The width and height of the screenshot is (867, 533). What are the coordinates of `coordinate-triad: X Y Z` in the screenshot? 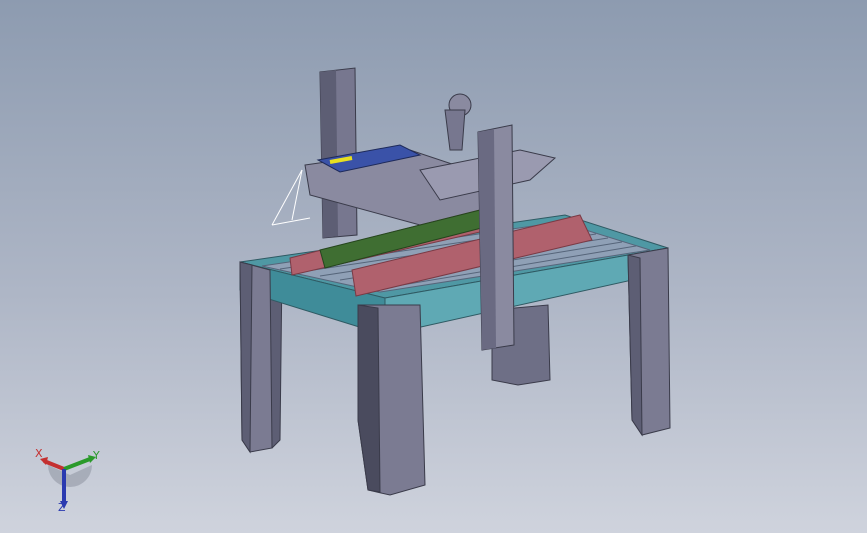 It's located at (70, 482).